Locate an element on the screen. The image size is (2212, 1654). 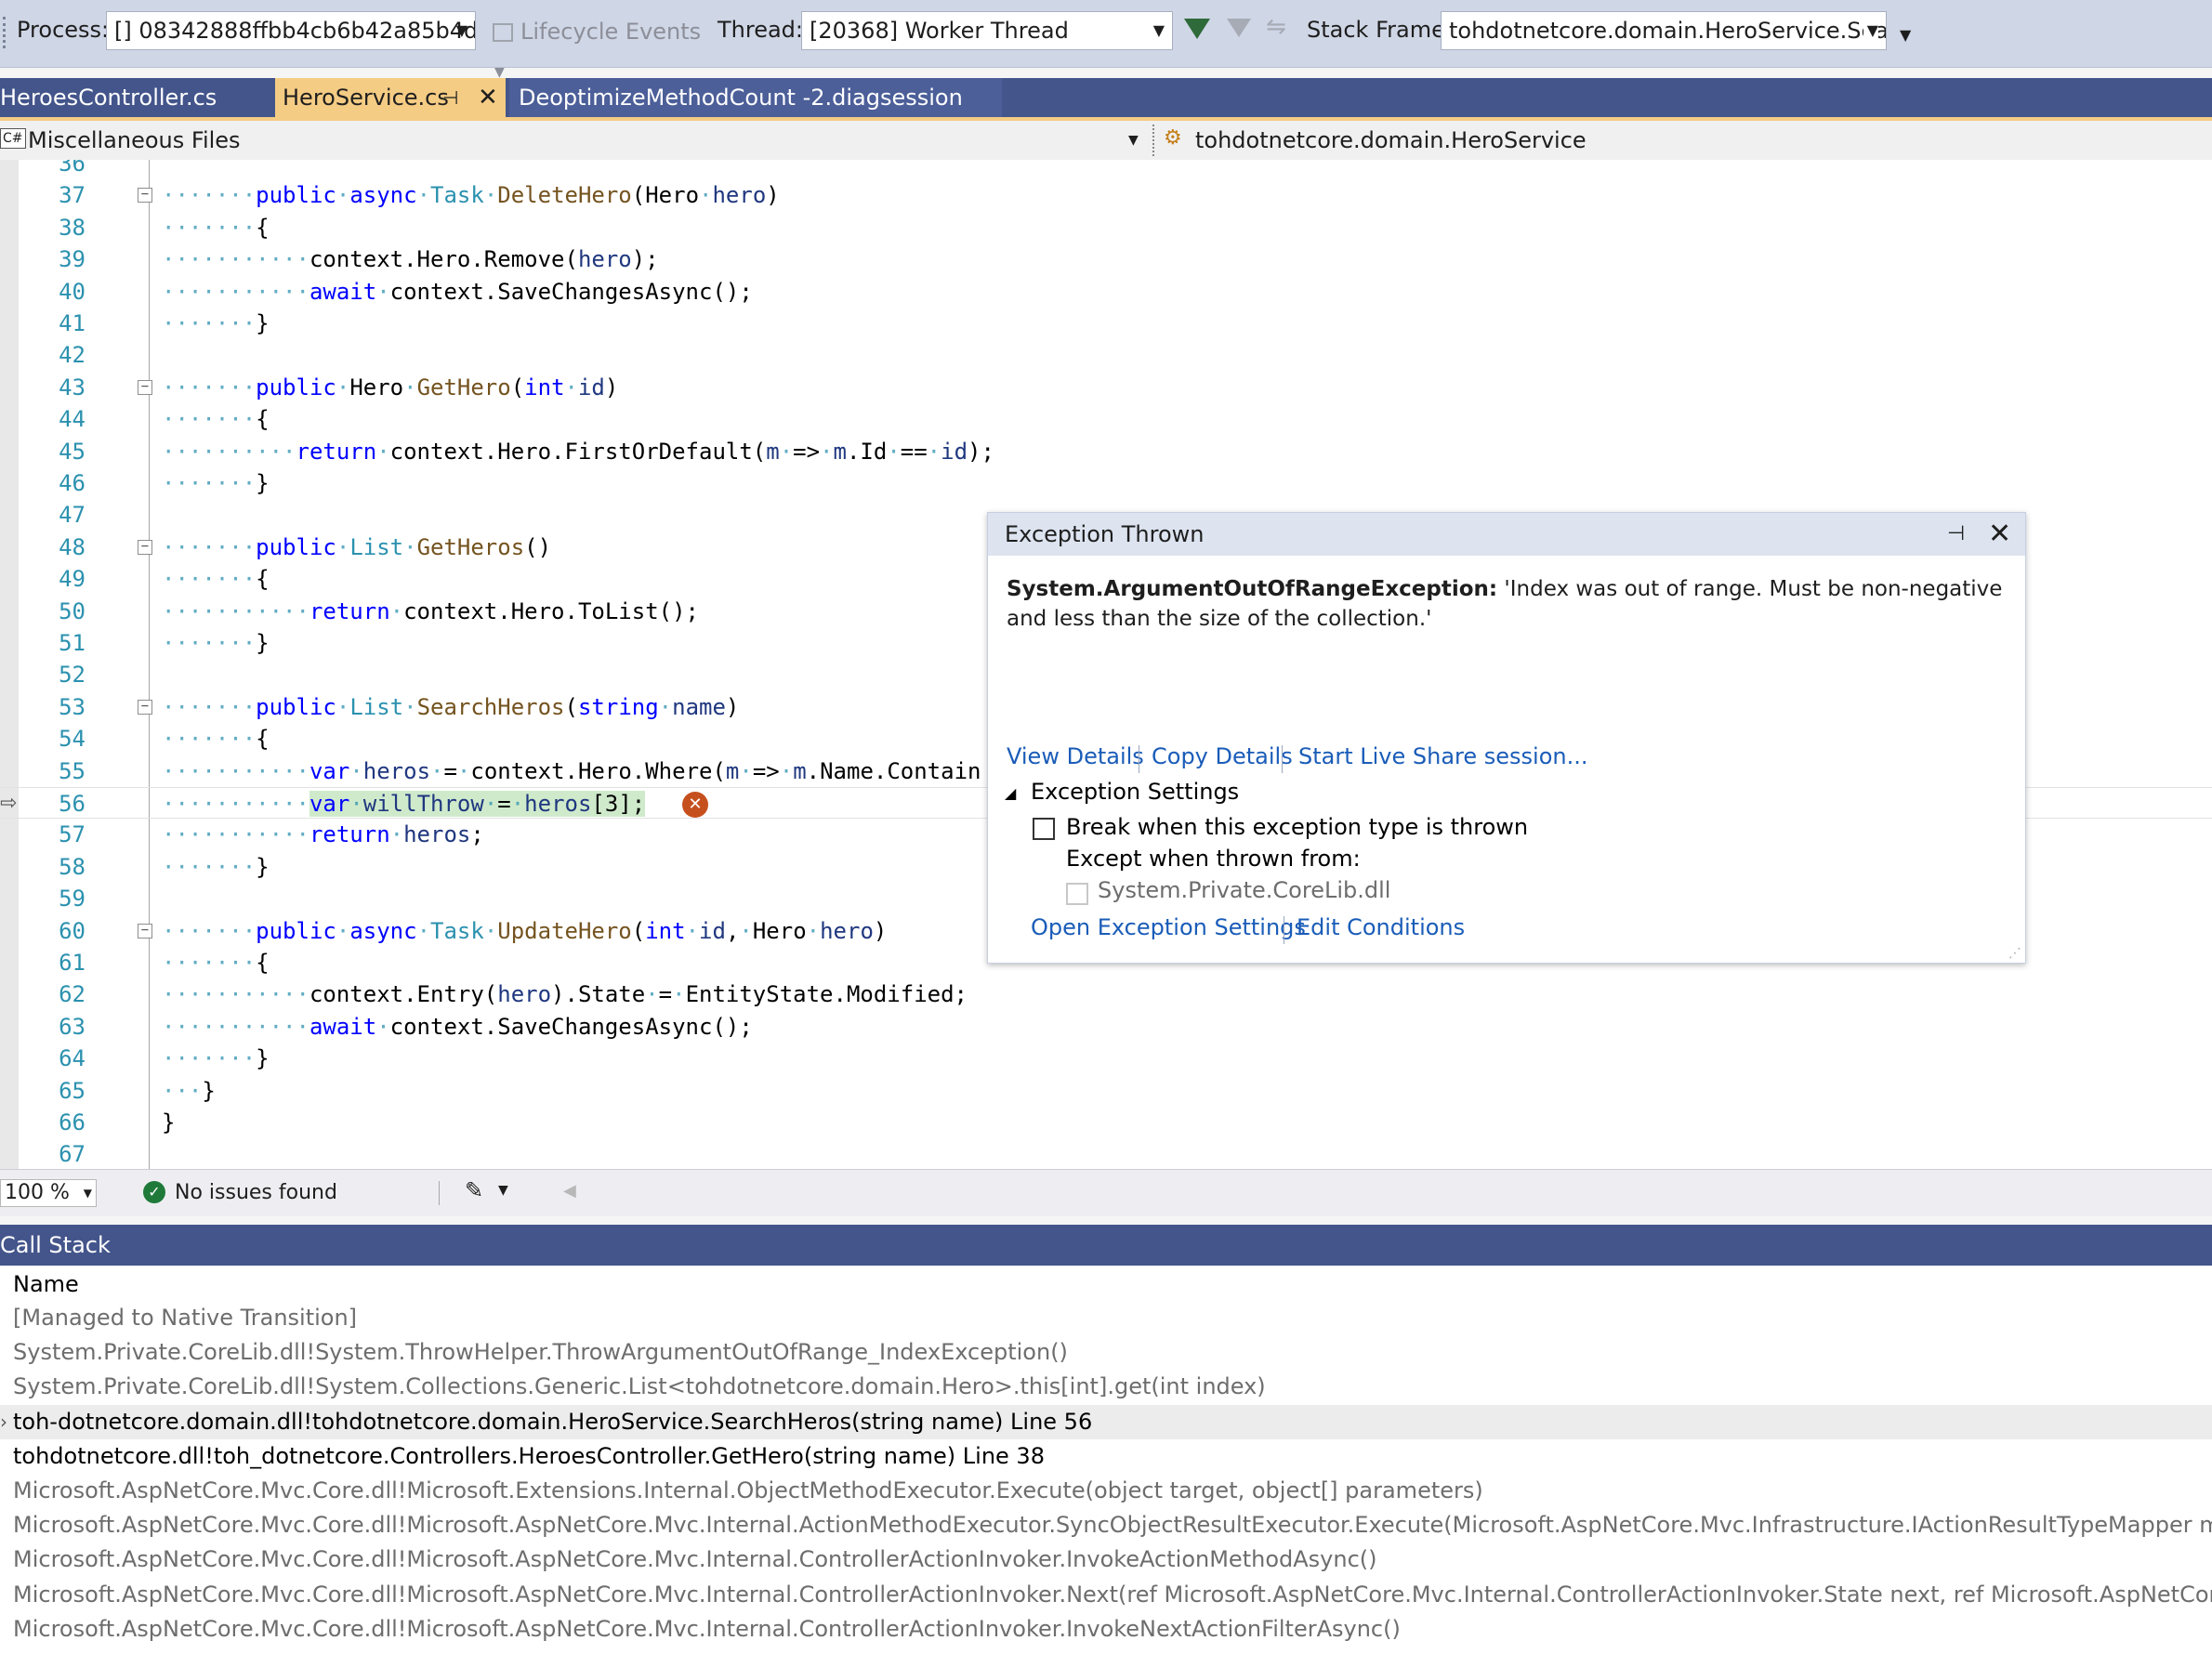
toolbar-grip is located at coordinates (6, 32).